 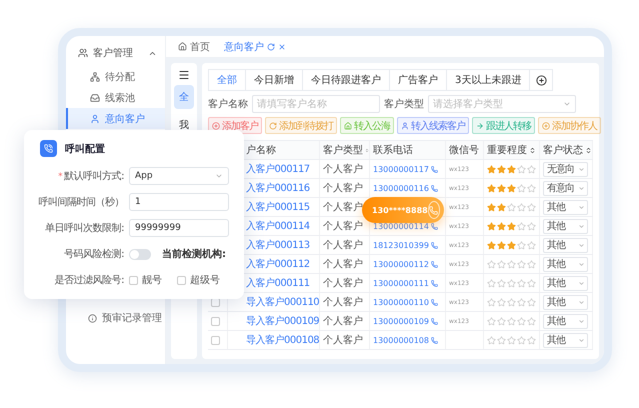 What do you see at coordinates (480, 126) in the screenshot?
I see `arrow-right-icon` at bounding box center [480, 126].